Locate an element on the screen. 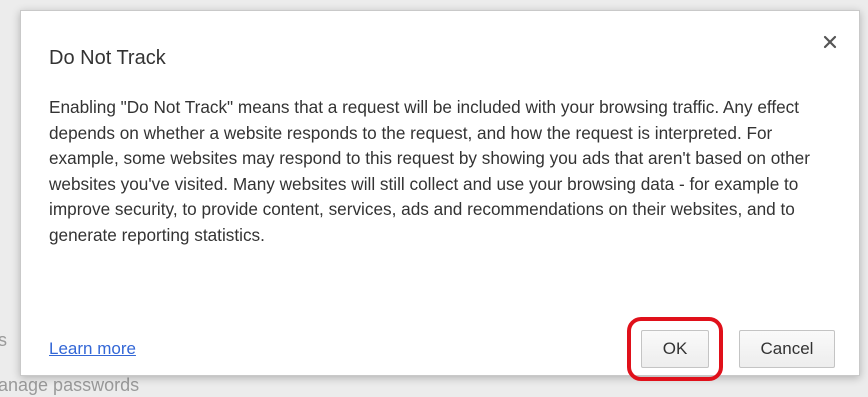  close-button is located at coordinates (830, 42).